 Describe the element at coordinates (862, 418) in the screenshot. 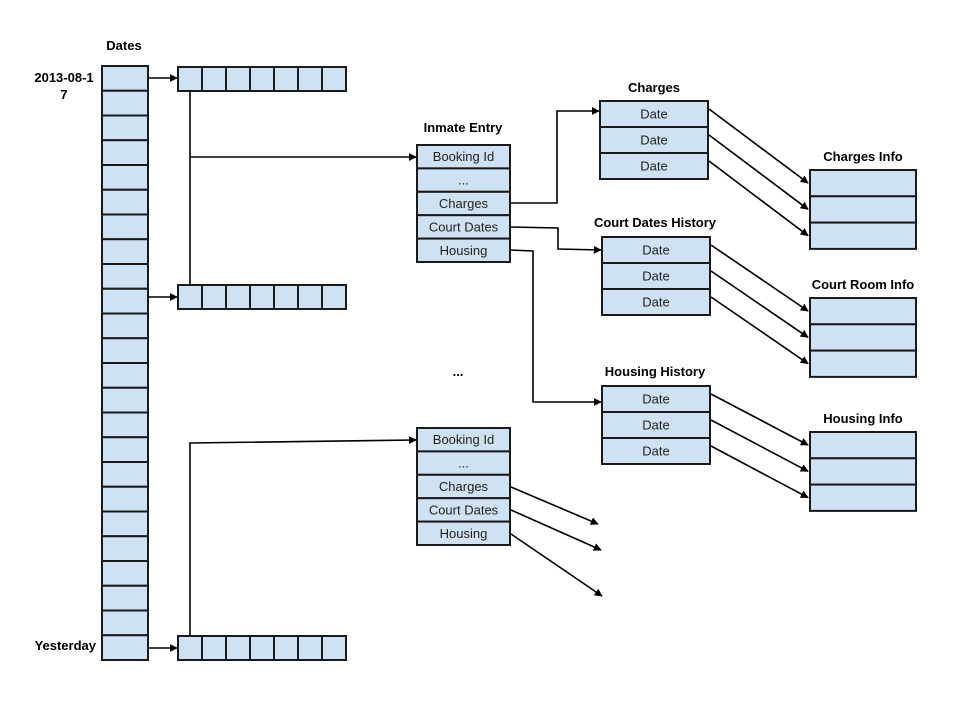

I see `housing-info-title: Housing Info` at that location.